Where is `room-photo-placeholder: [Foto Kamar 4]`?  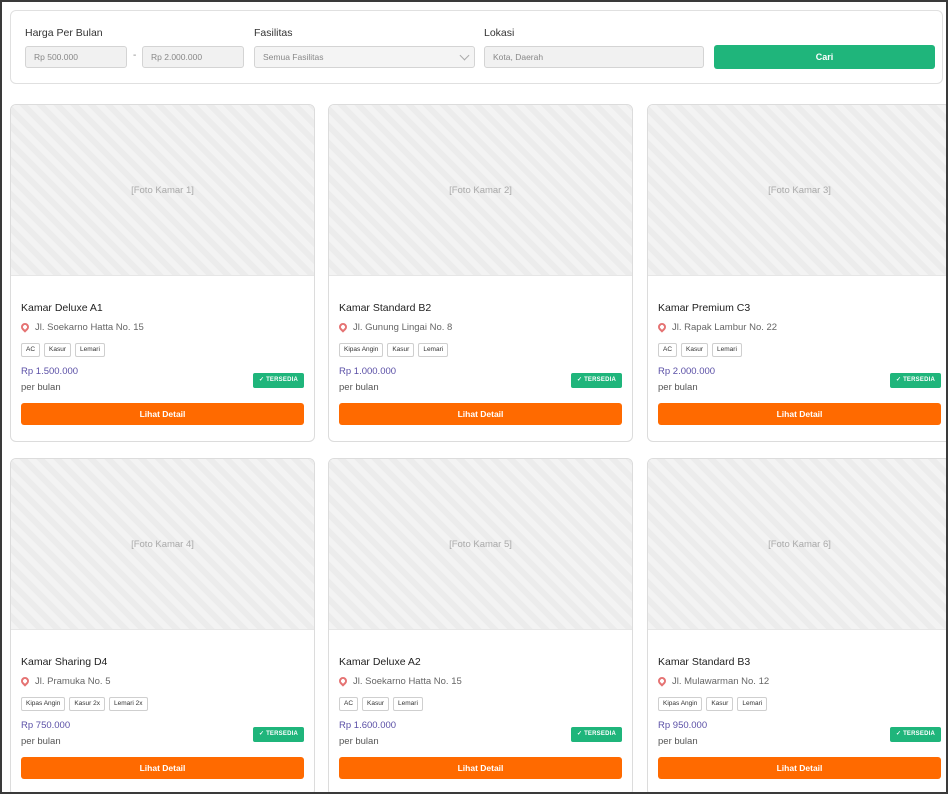
room-photo-placeholder: [Foto Kamar 4] is located at coordinates (162, 544).